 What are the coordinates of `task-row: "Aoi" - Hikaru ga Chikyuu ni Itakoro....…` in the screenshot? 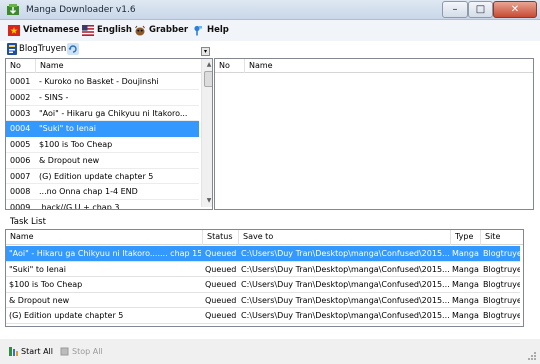 It's located at (263, 254).